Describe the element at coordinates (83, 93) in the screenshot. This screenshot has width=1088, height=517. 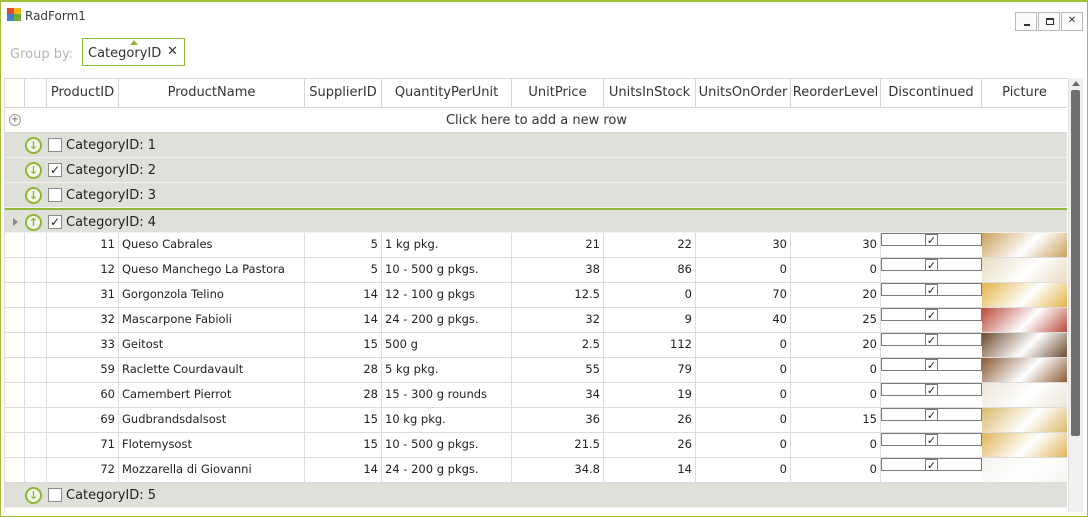
I see `column-header-productid: ProductID` at that location.